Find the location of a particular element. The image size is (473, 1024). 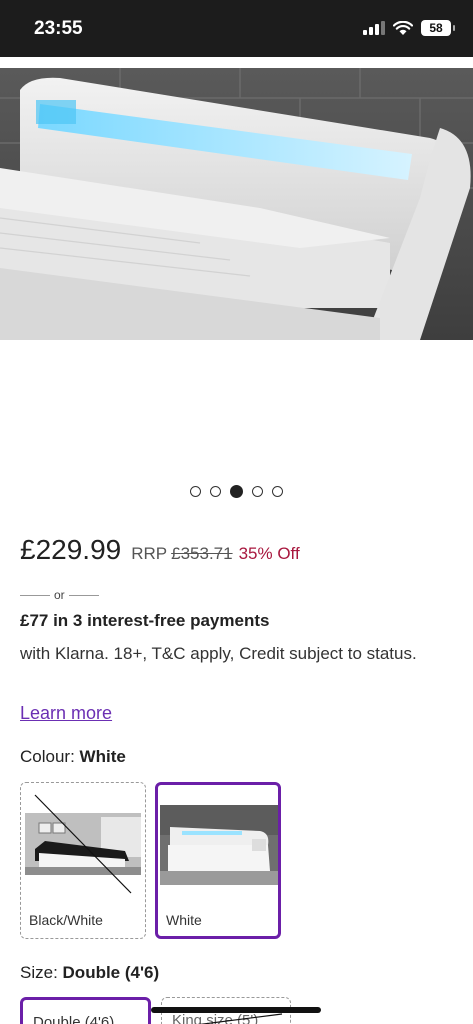

status-bar: 23:55 58 is located at coordinates (236, 28).